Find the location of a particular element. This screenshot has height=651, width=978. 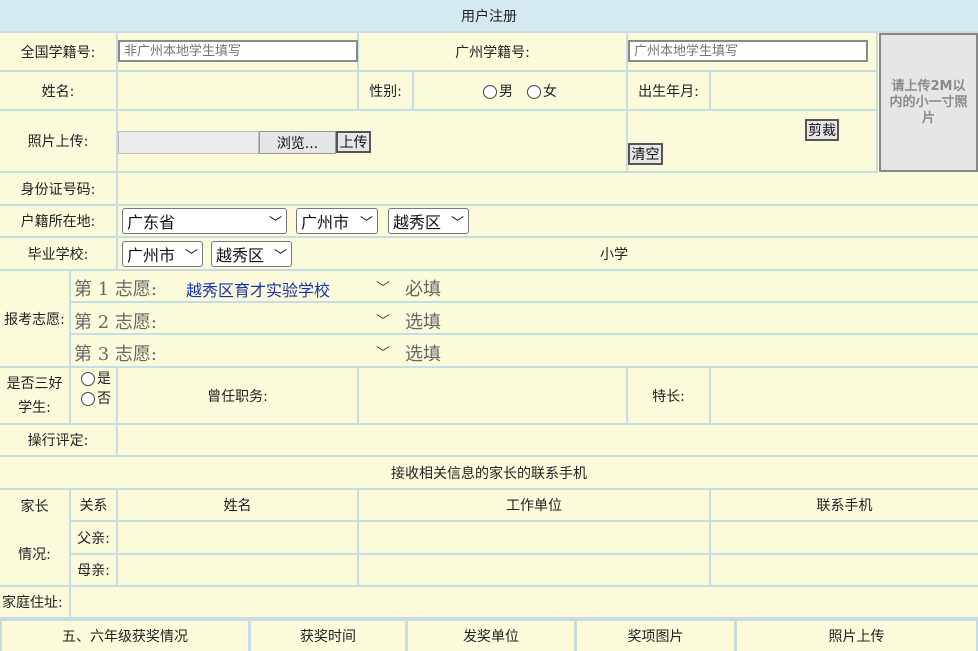

father-phone-cell is located at coordinates (844, 538).